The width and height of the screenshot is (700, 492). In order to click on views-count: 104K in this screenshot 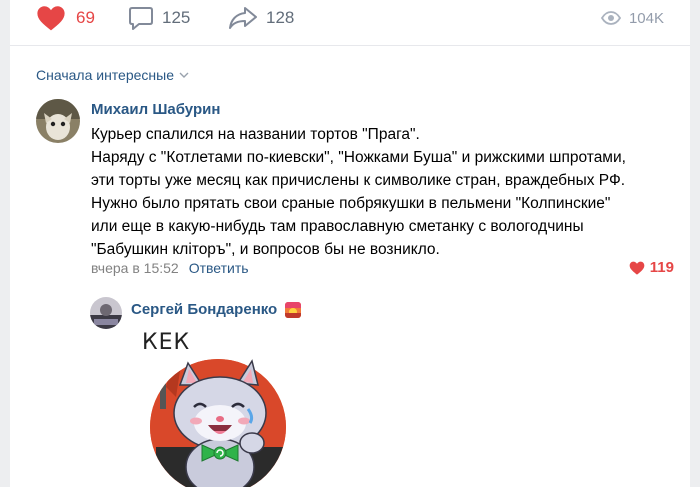, I will do `click(646, 18)`.